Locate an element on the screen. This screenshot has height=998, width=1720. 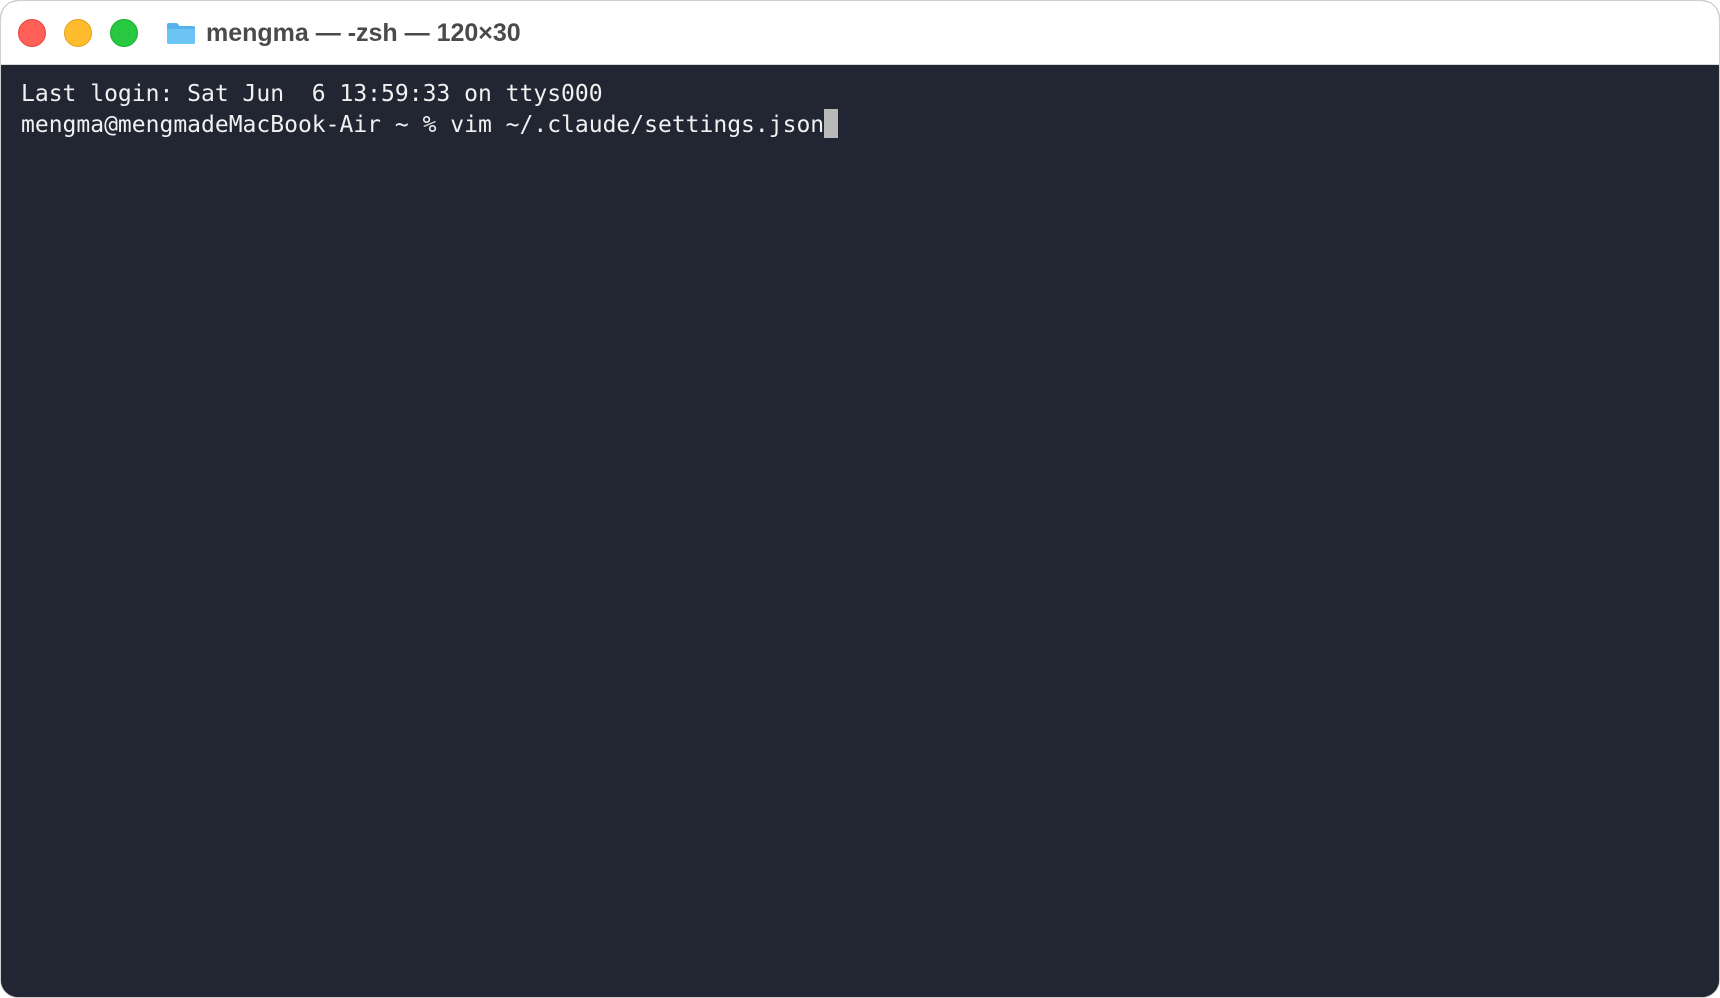
minimize-button is located at coordinates (78, 33).